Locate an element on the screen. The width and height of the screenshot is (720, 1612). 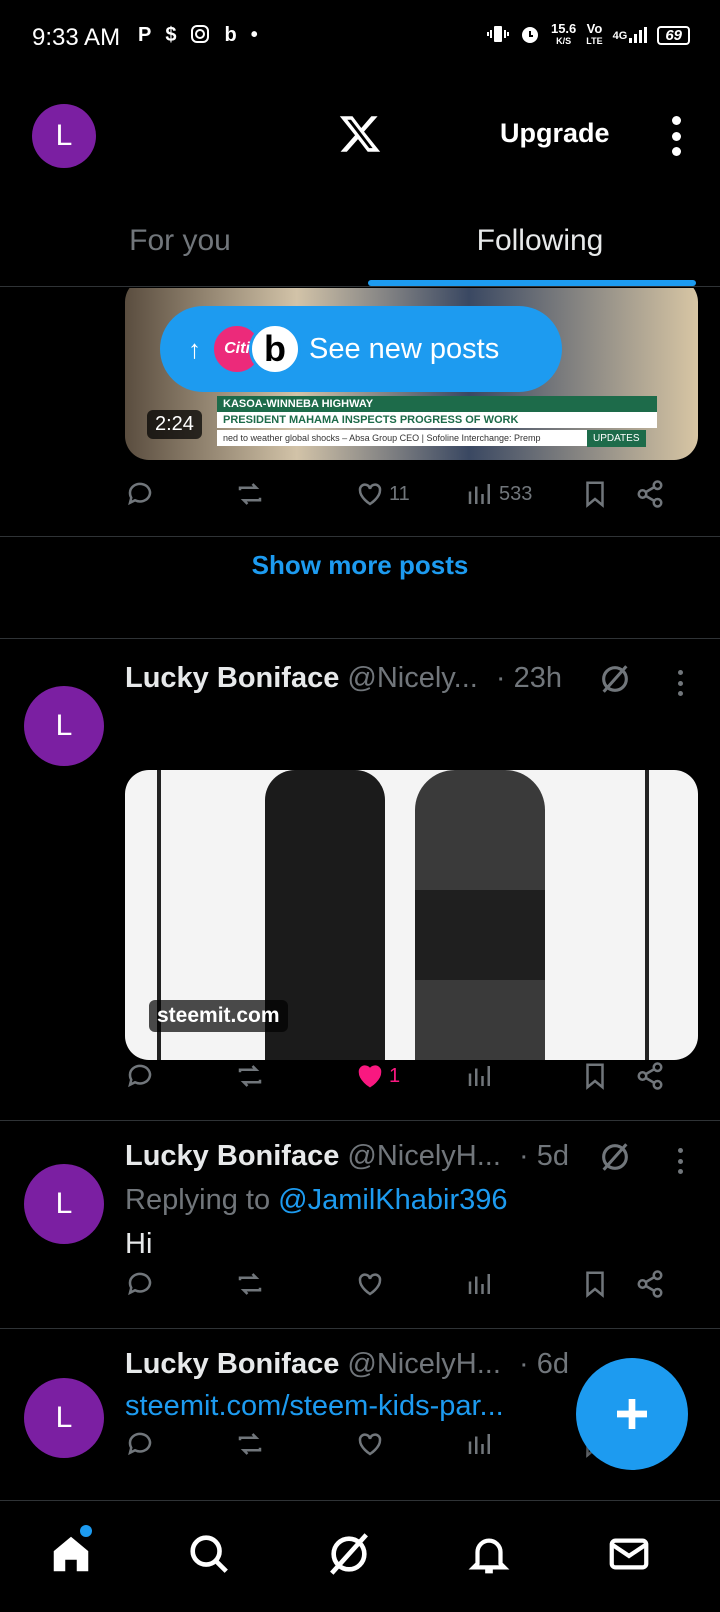
post-time: · 23h is located at coordinates (528, 678).